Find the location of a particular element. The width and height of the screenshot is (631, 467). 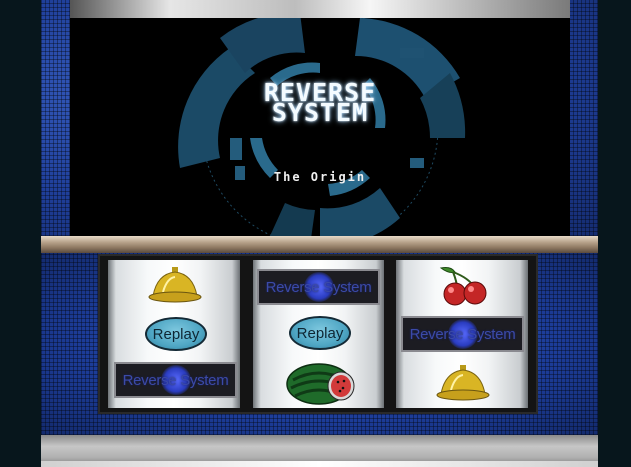

reel-1: Replay Reverse System is located at coordinates (174, 334).